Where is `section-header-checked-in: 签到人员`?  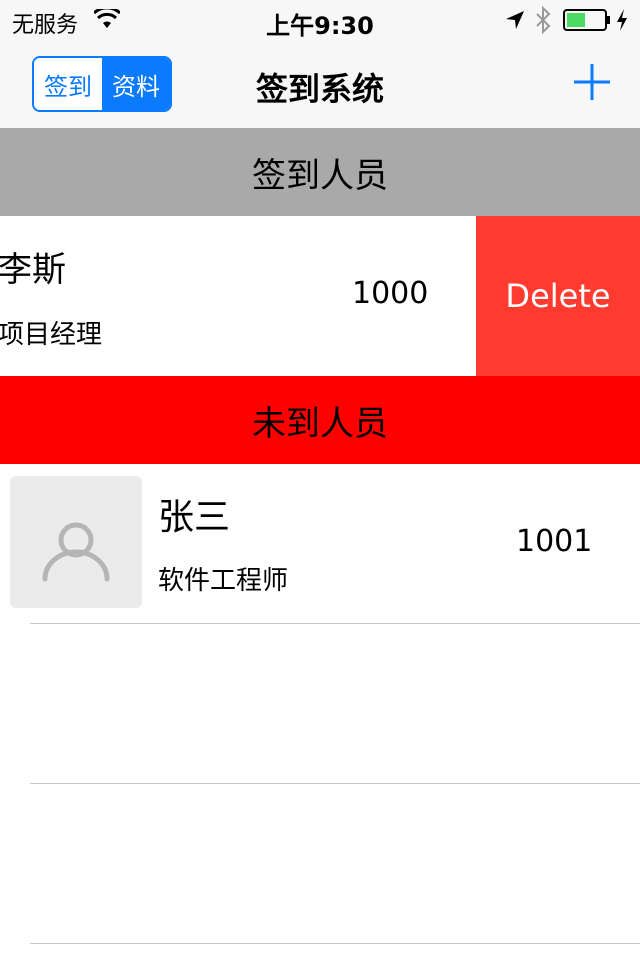 section-header-checked-in: 签到人员 is located at coordinates (320, 172).